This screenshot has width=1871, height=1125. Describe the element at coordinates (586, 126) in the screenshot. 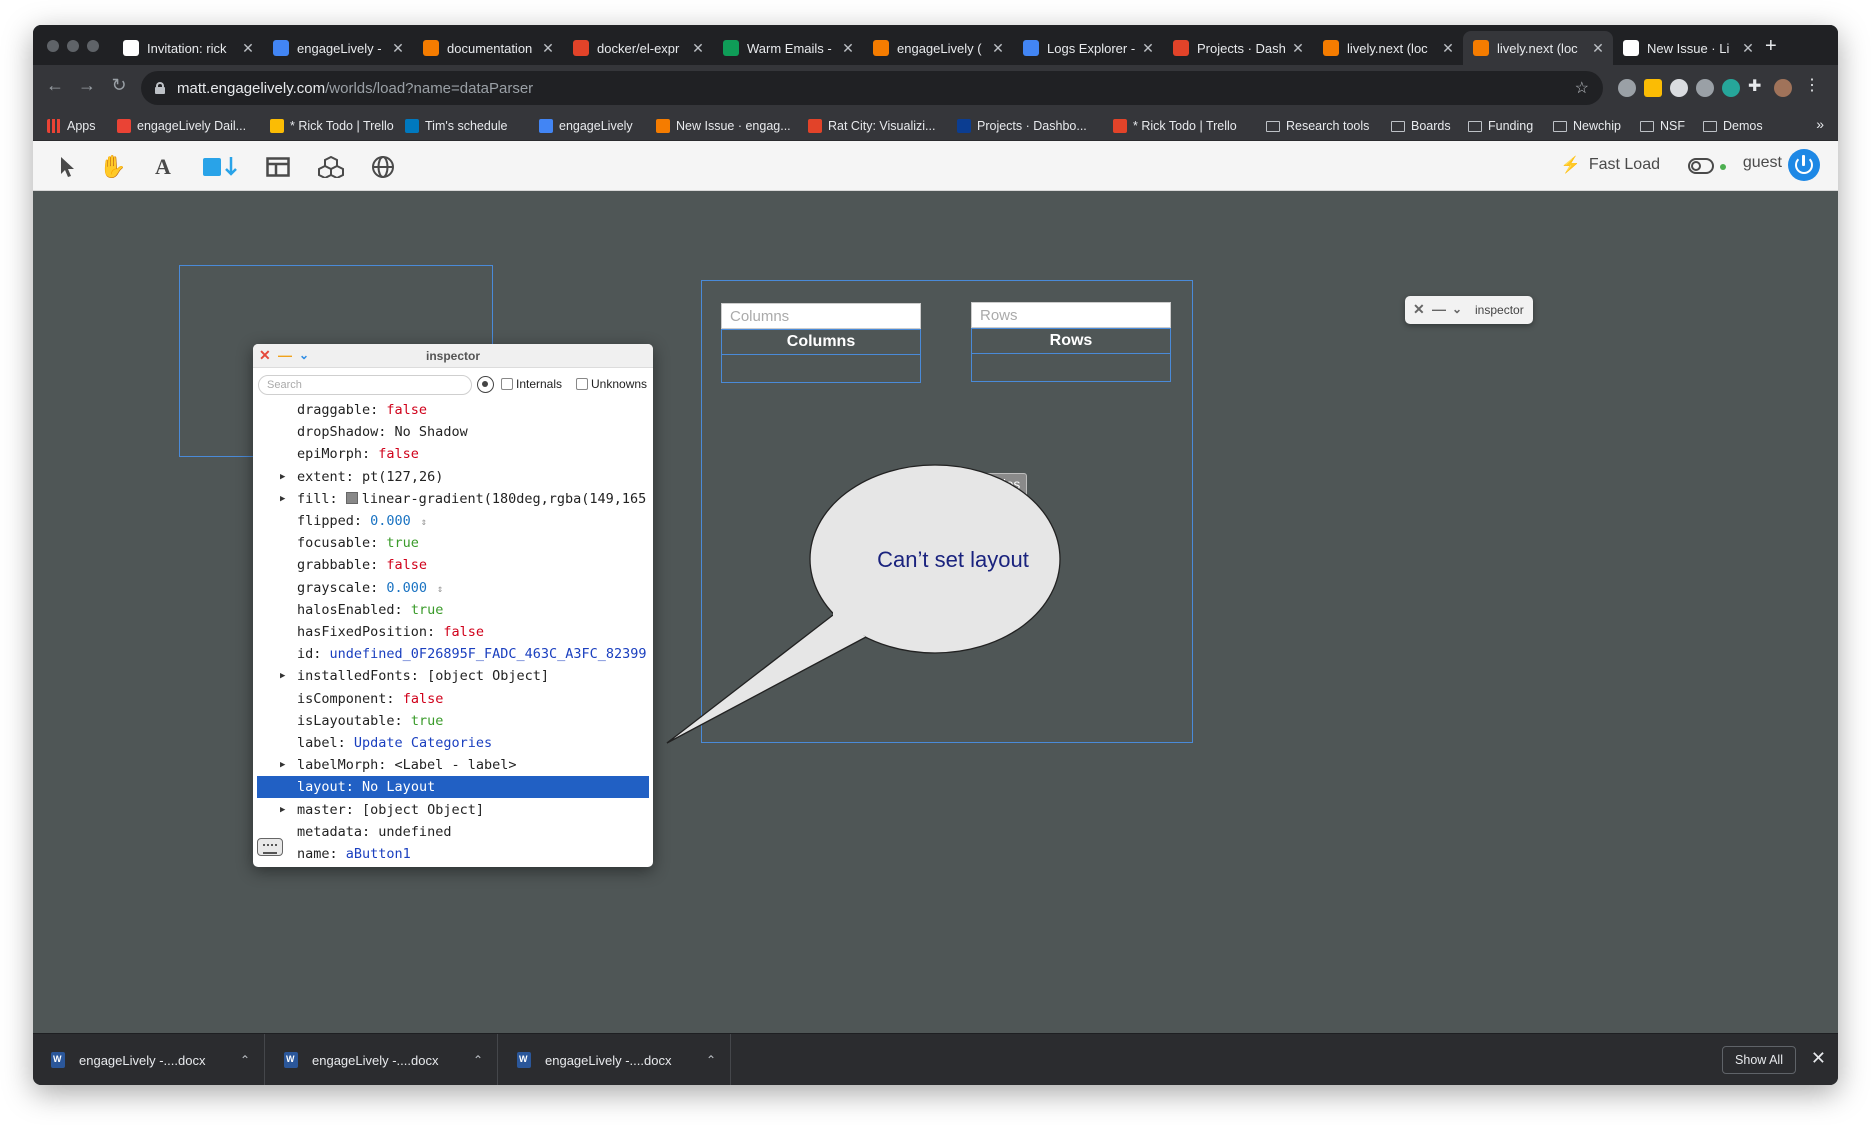

I see `bookmark-item: engageLively` at that location.